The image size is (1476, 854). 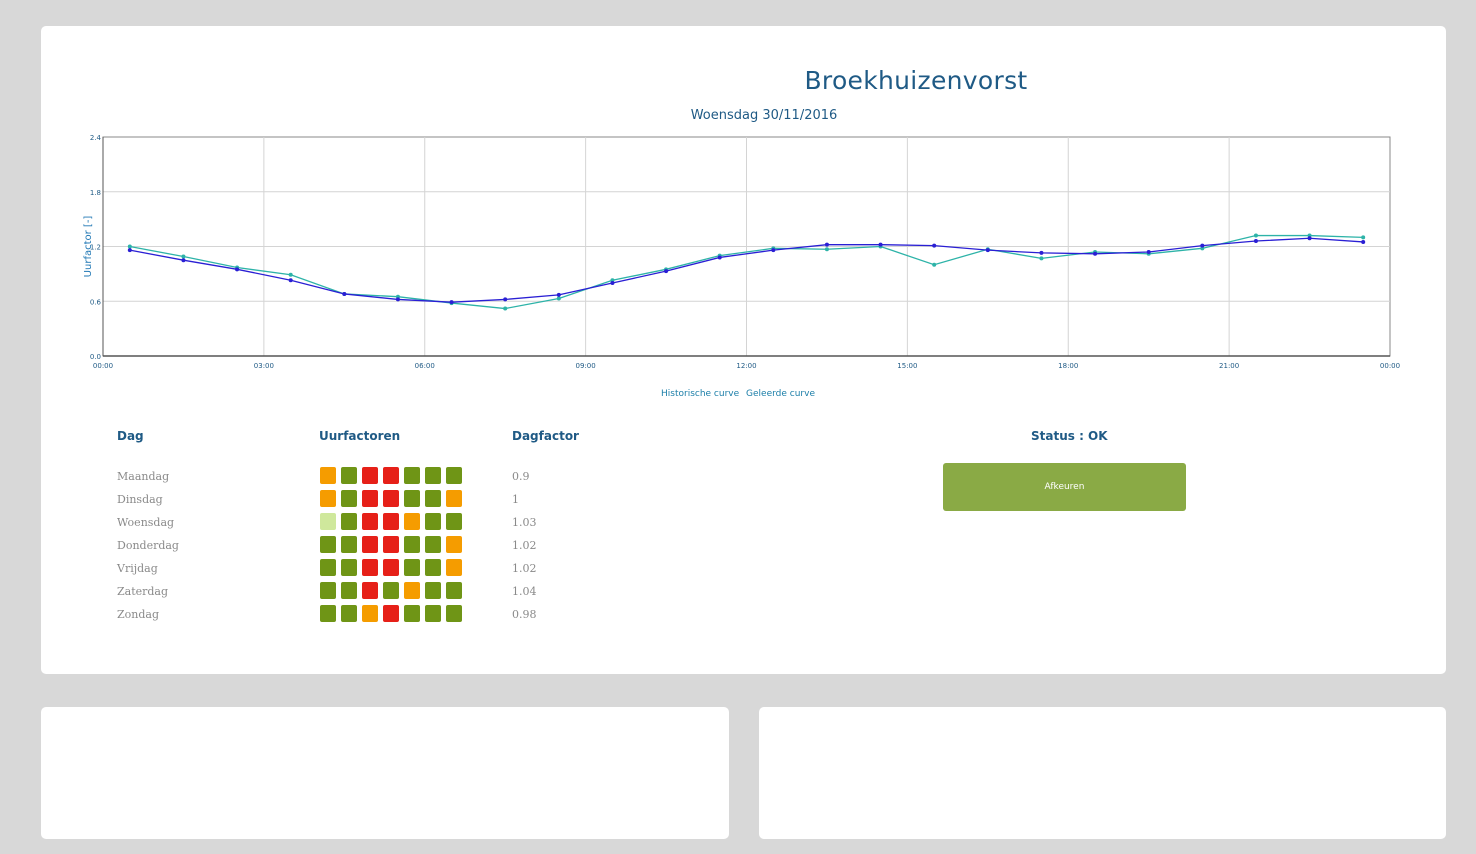 I want to click on y-tick-label: 0.6, so click(x=96, y=302).